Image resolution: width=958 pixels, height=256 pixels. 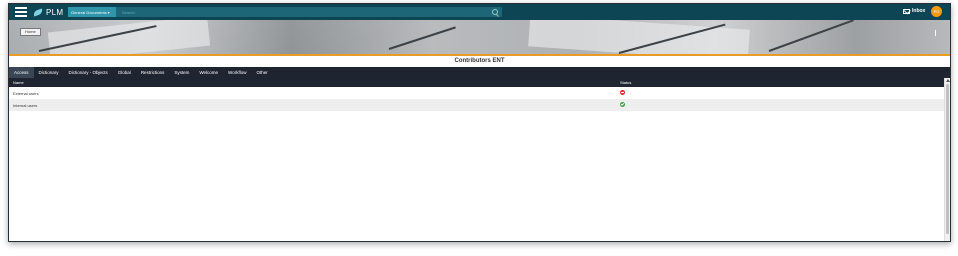 What do you see at coordinates (18, 82) in the screenshot?
I see `column-header-name: Name` at bounding box center [18, 82].